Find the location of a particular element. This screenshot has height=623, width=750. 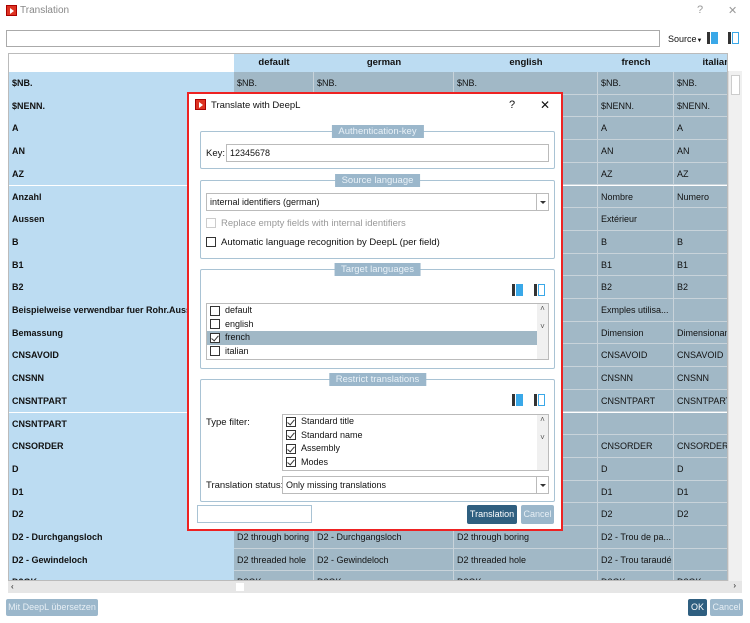

list-item: Assembly is located at coordinates (410, 449).